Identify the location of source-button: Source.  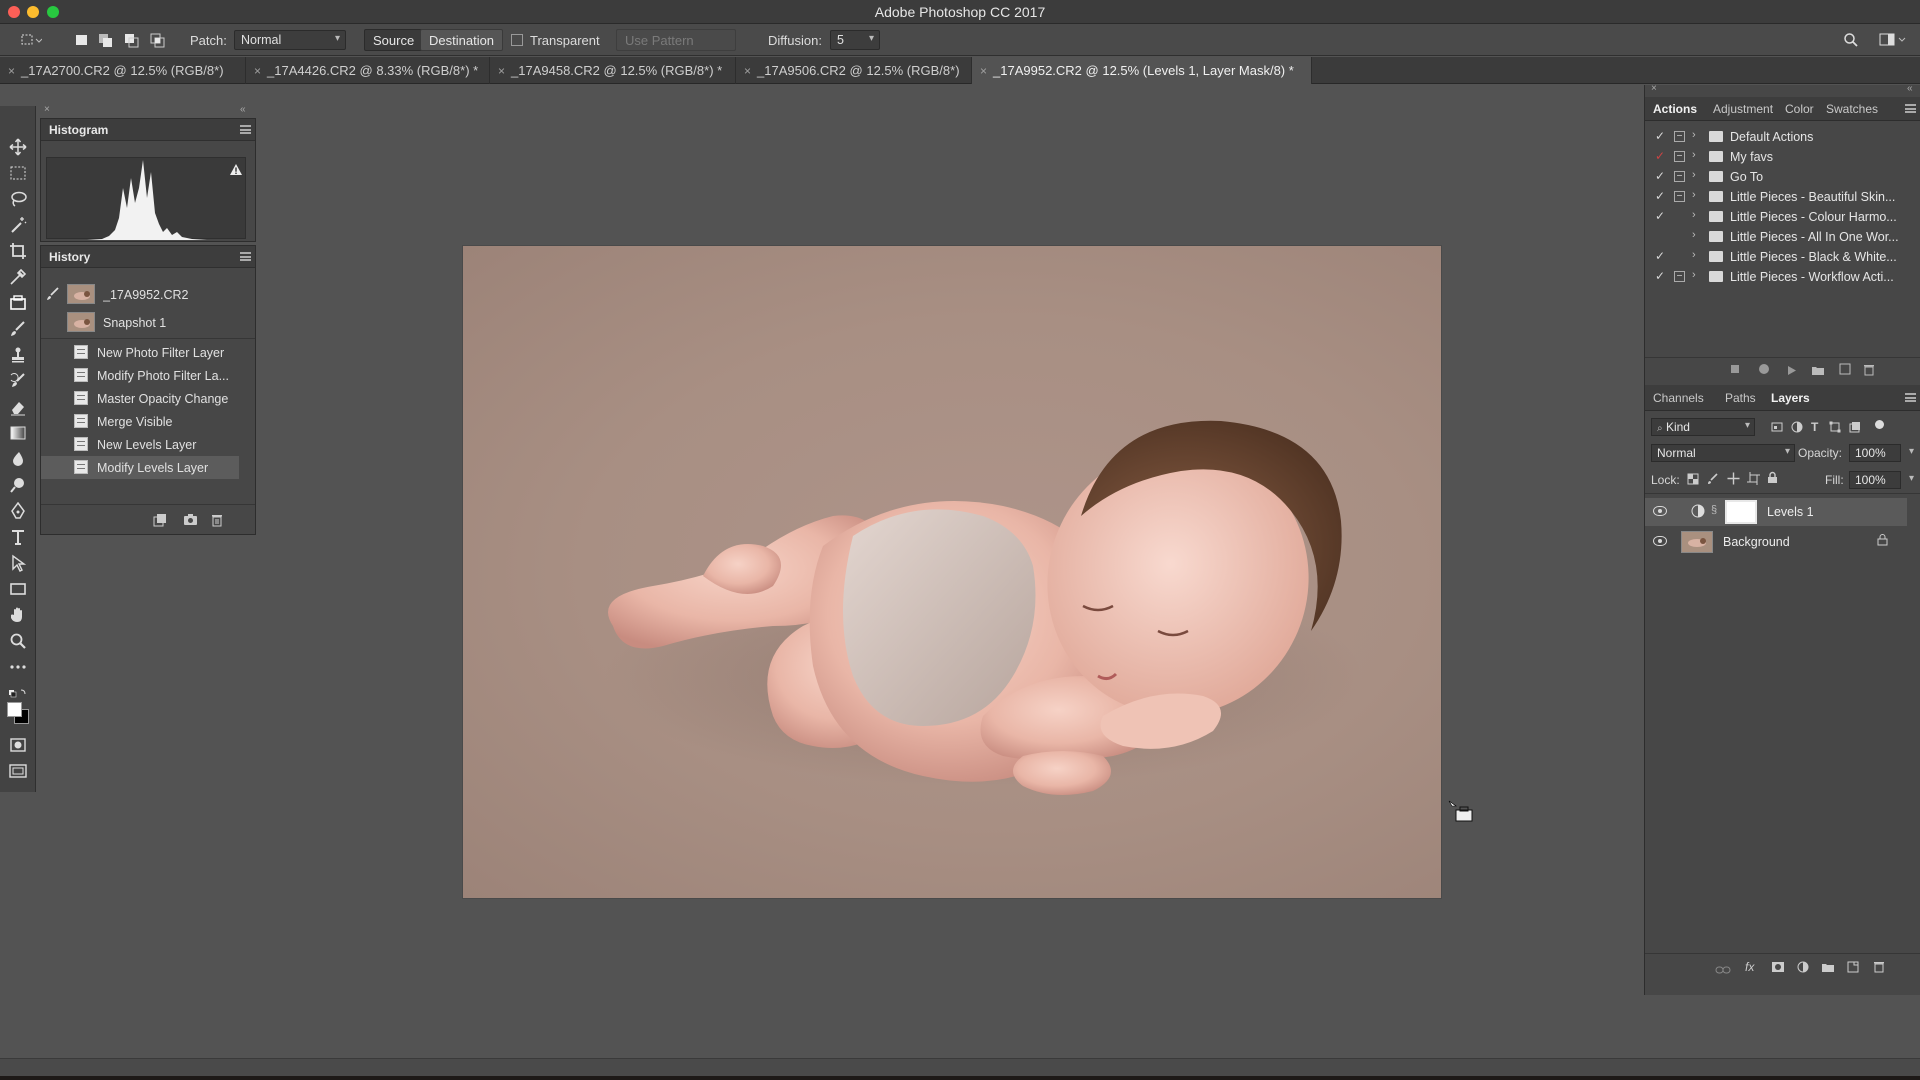
(394, 40).